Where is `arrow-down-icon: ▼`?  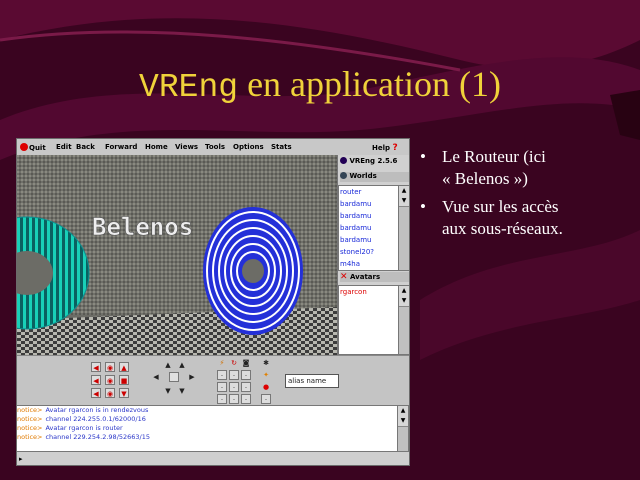 arrow-down-icon: ▼ is located at coordinates (168, 391).